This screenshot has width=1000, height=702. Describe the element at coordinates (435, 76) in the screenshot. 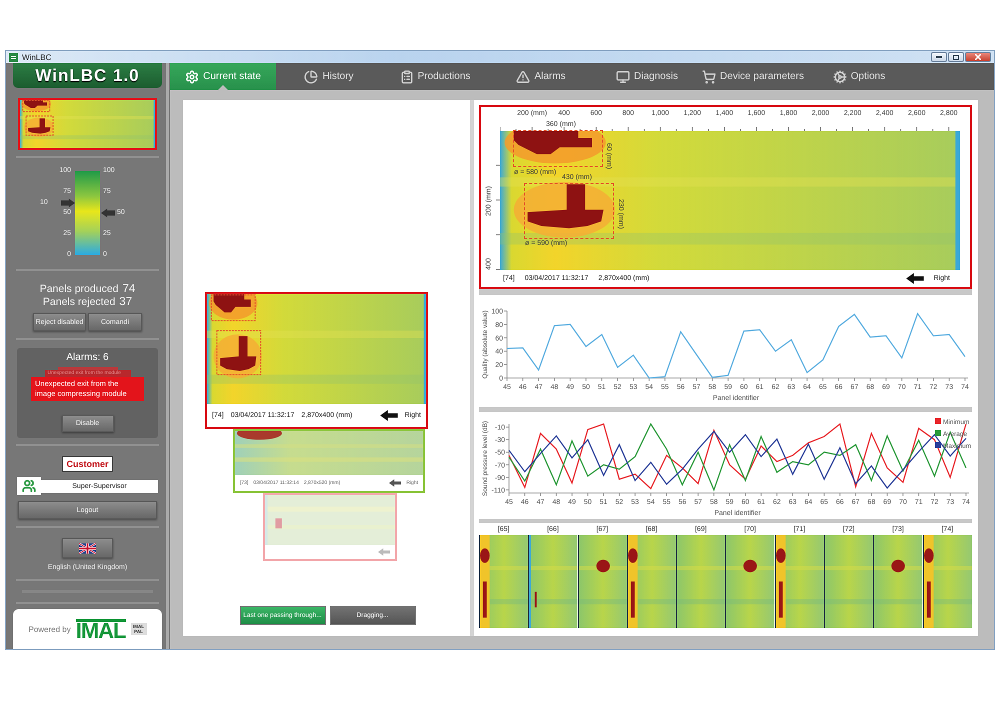

I see `nav-tab: Productions` at that location.